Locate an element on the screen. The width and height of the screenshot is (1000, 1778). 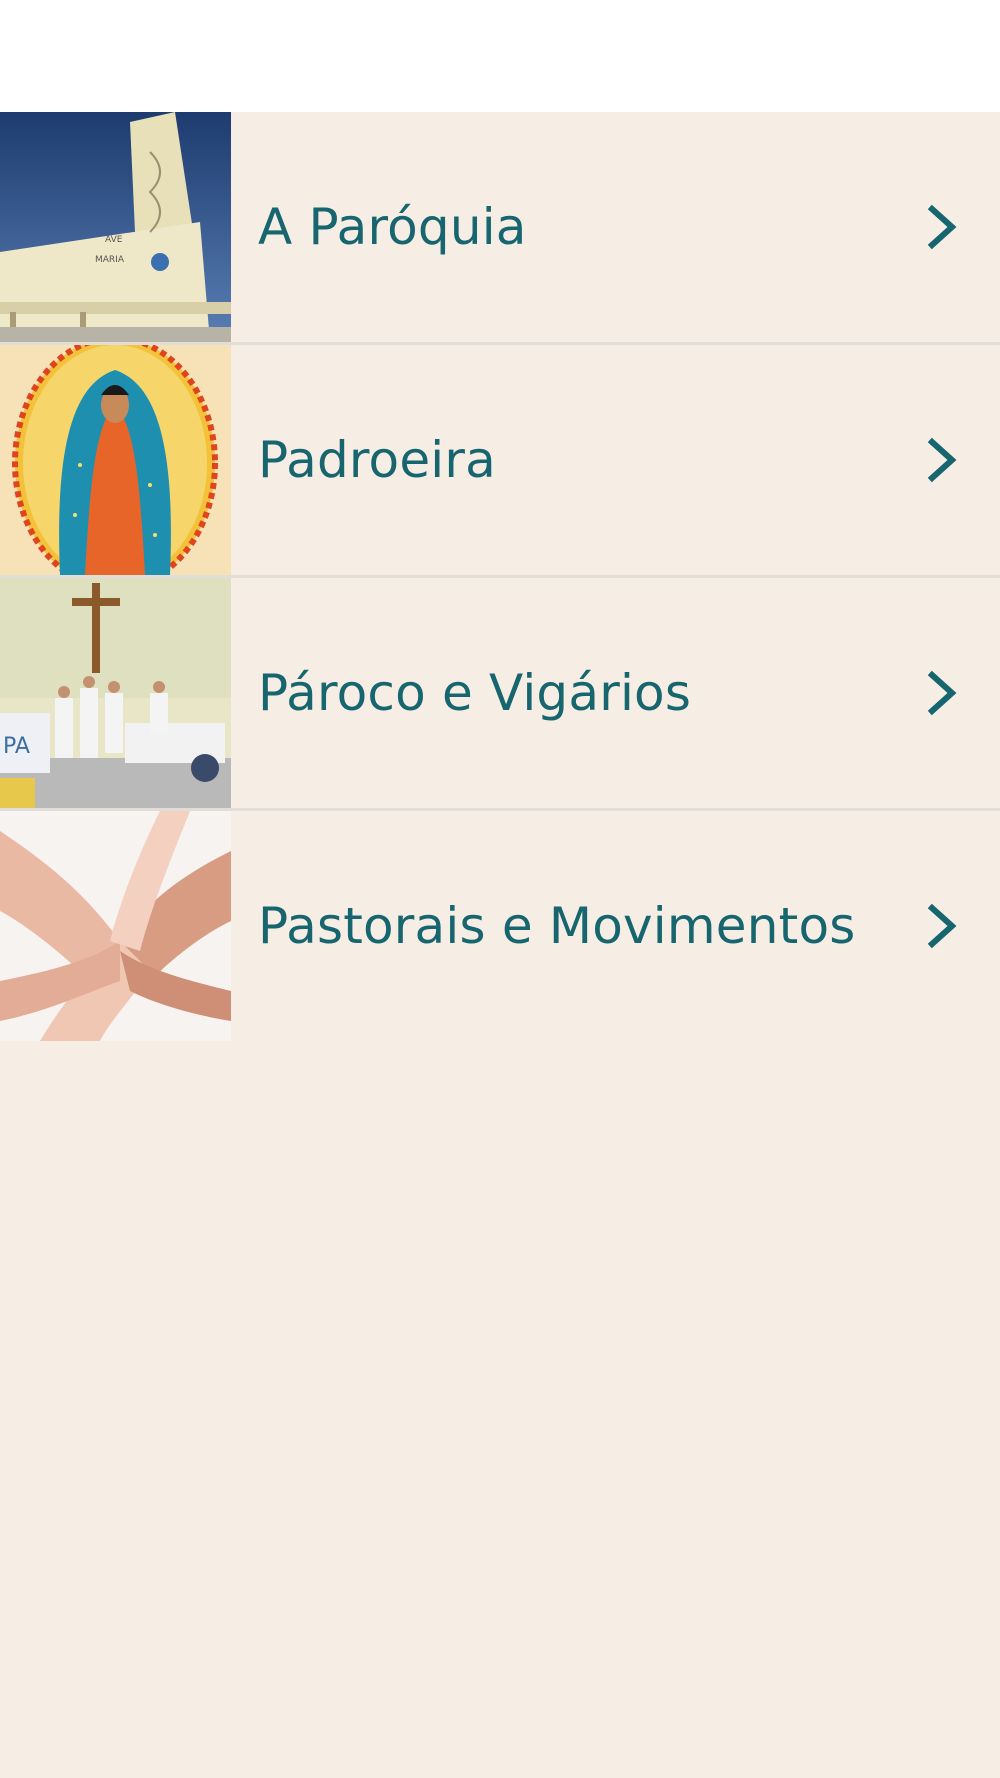
stacked-hands-thumbnail is located at coordinates (115, 926).